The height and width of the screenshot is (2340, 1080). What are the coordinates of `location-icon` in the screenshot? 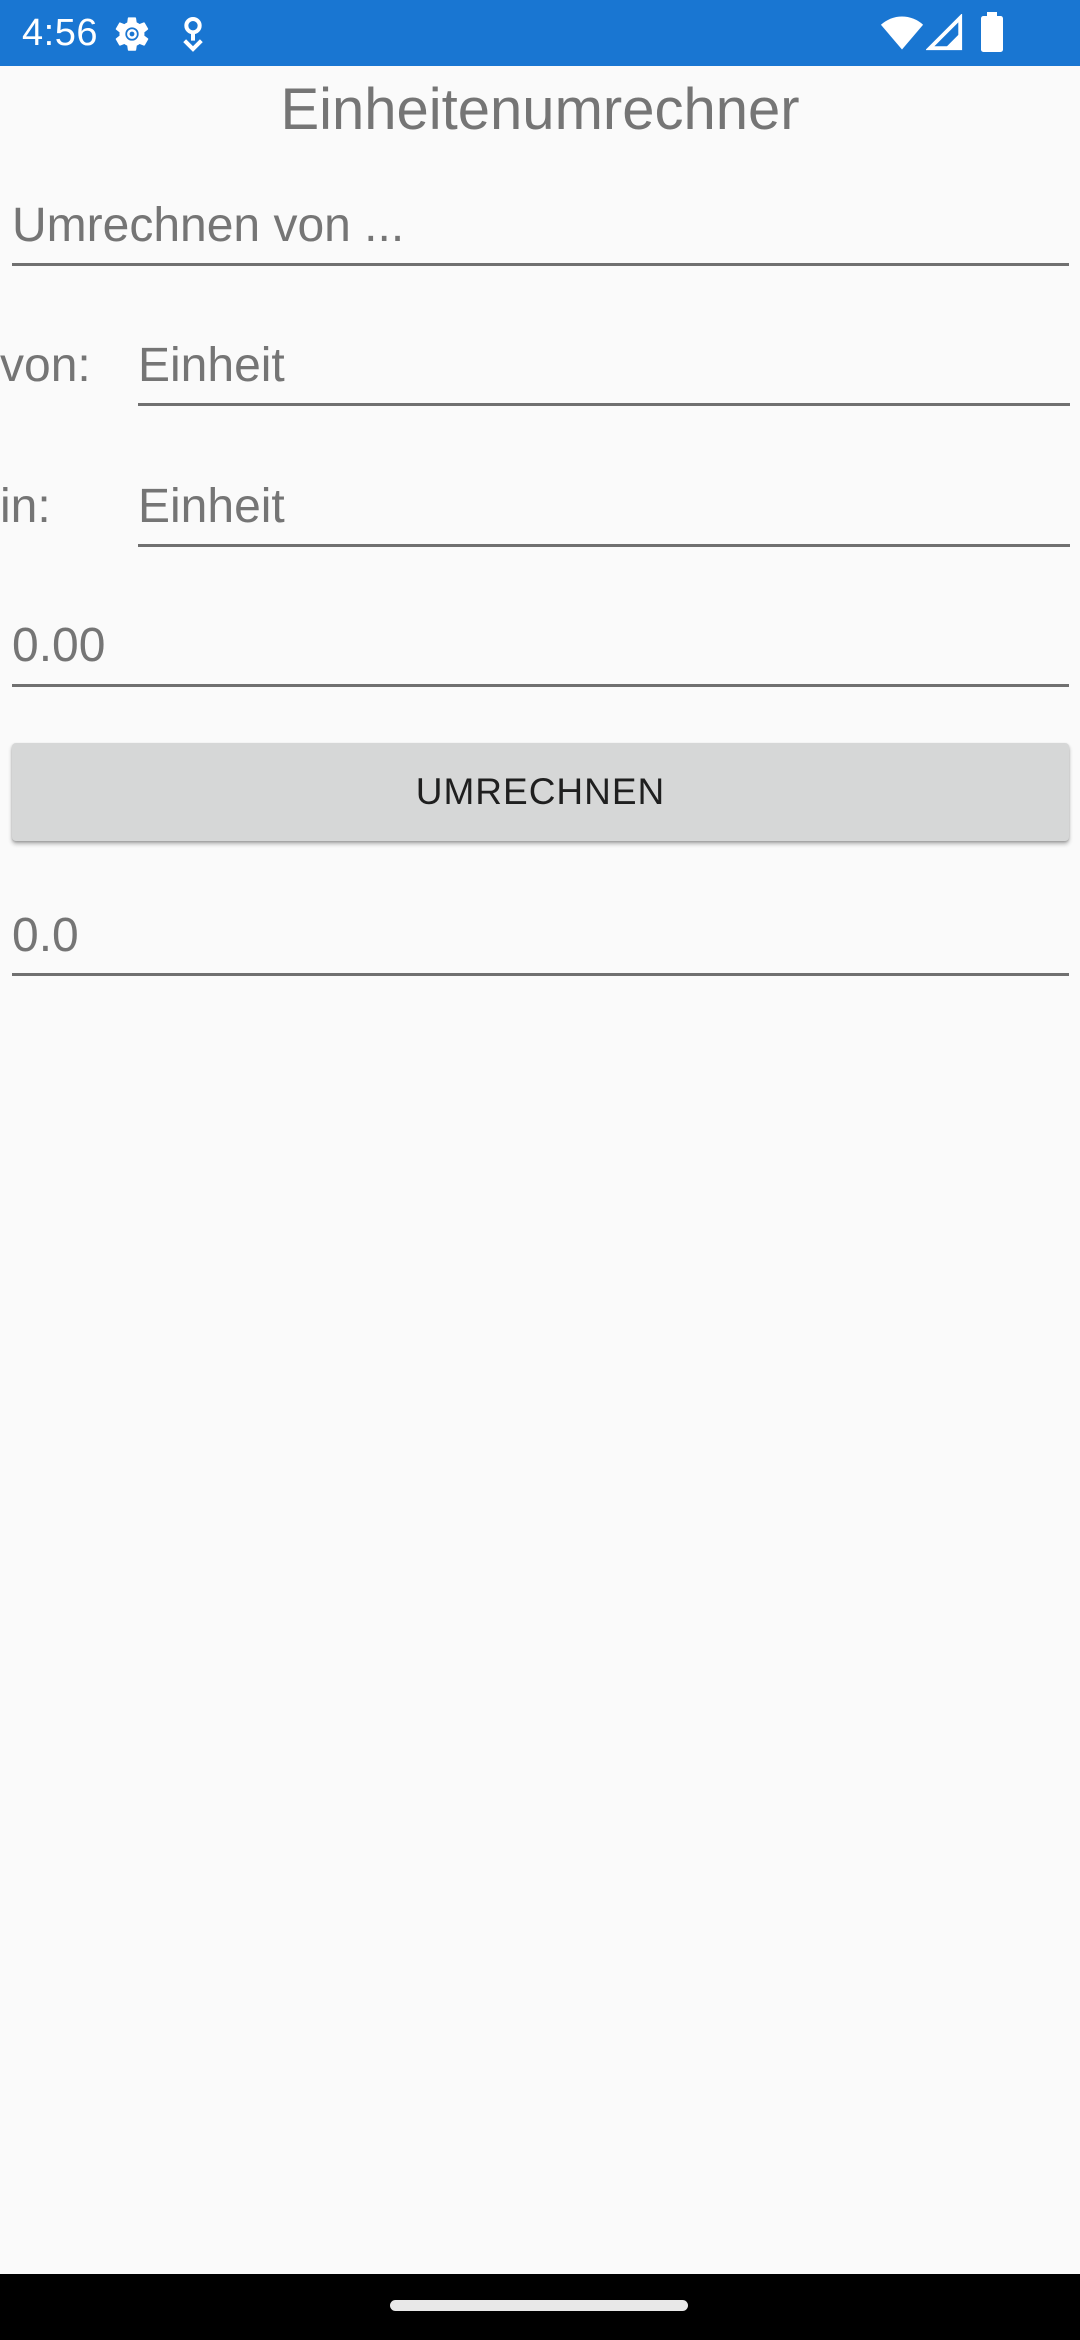 It's located at (193, 33).